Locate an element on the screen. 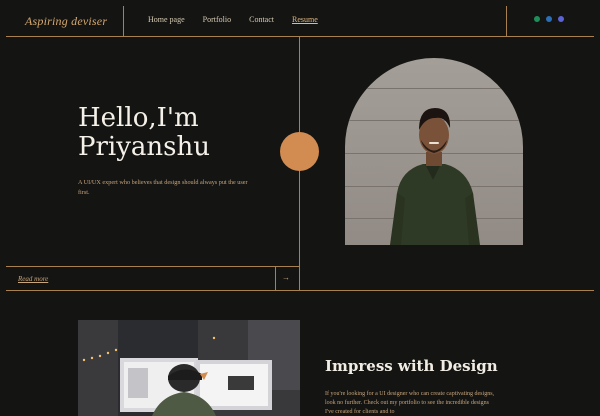 The image size is (600, 416). profile-photo is located at coordinates (434, 151).